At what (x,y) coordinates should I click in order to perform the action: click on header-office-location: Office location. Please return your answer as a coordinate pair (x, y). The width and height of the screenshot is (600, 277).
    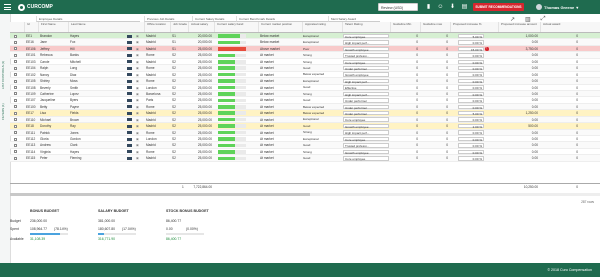
    Looking at the image, I should click on (157, 27).